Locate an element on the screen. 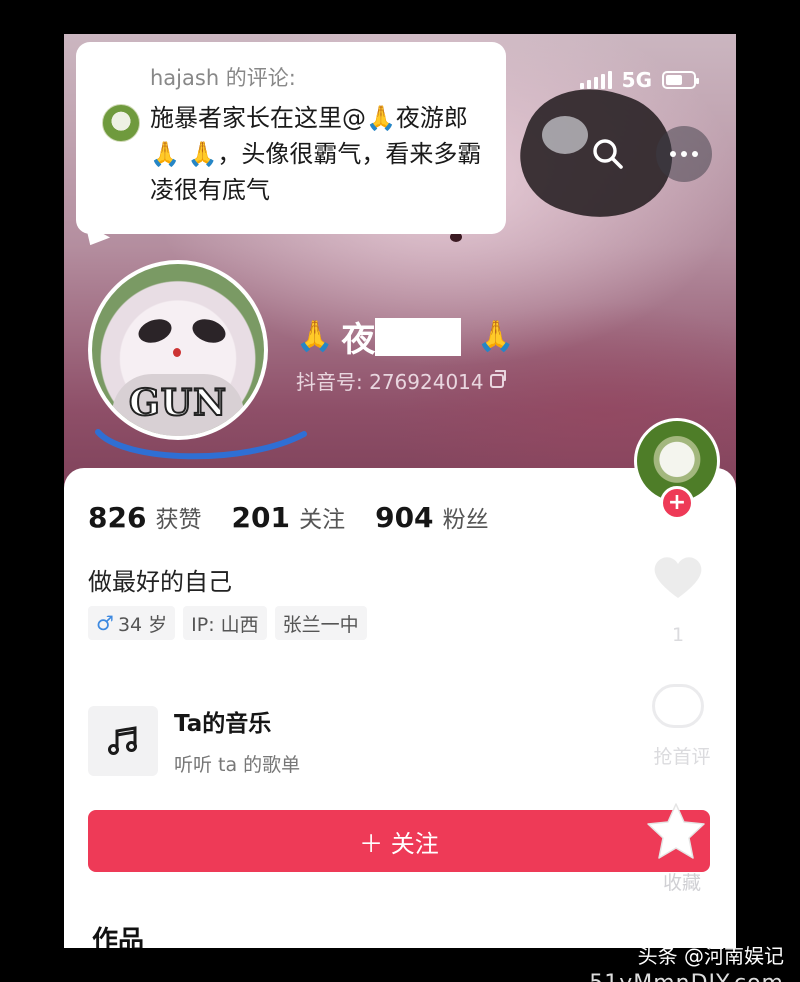 This screenshot has width=800, height=982. search-button is located at coordinates (608, 154).